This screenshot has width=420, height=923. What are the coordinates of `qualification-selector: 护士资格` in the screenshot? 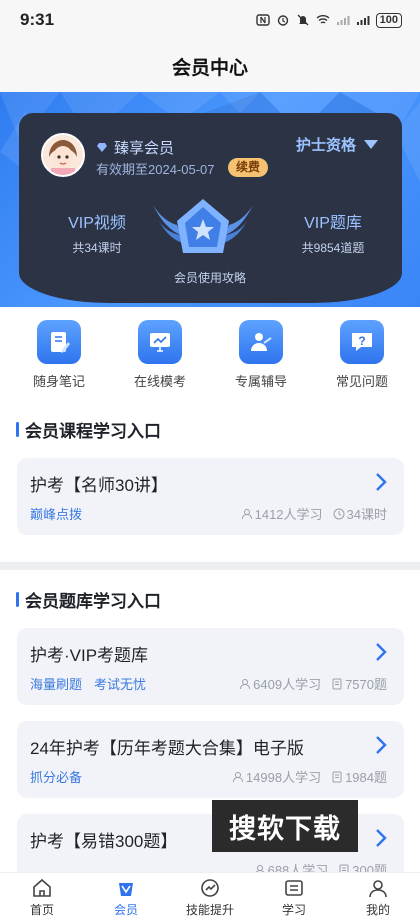 It's located at (337, 144).